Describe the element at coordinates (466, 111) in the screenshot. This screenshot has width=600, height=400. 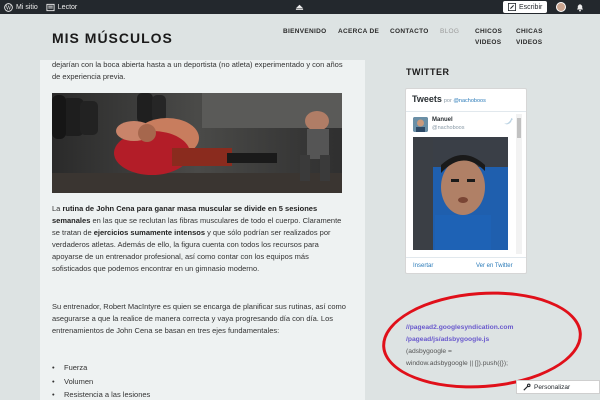
I see `divider` at that location.